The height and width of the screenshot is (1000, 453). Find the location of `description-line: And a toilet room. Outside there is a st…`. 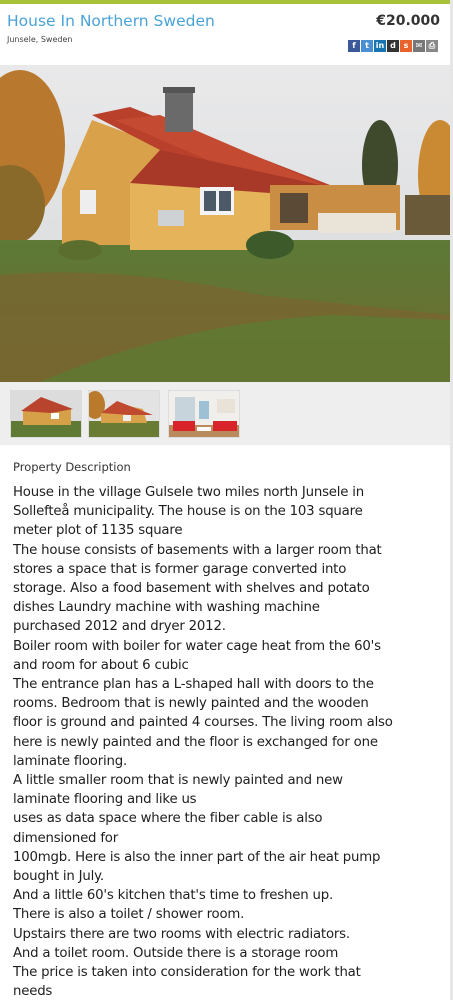

description-line: And a toilet room. Outside there is a st… is located at coordinates (176, 953).